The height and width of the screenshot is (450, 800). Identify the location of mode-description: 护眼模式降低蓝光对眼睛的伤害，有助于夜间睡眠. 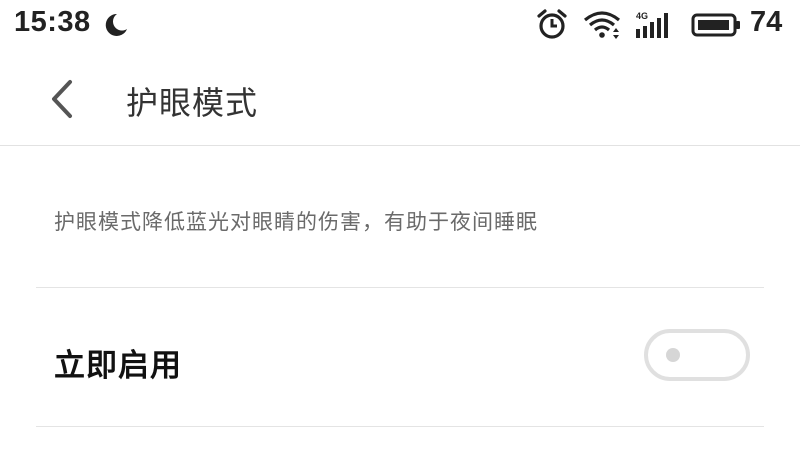
(296, 222).